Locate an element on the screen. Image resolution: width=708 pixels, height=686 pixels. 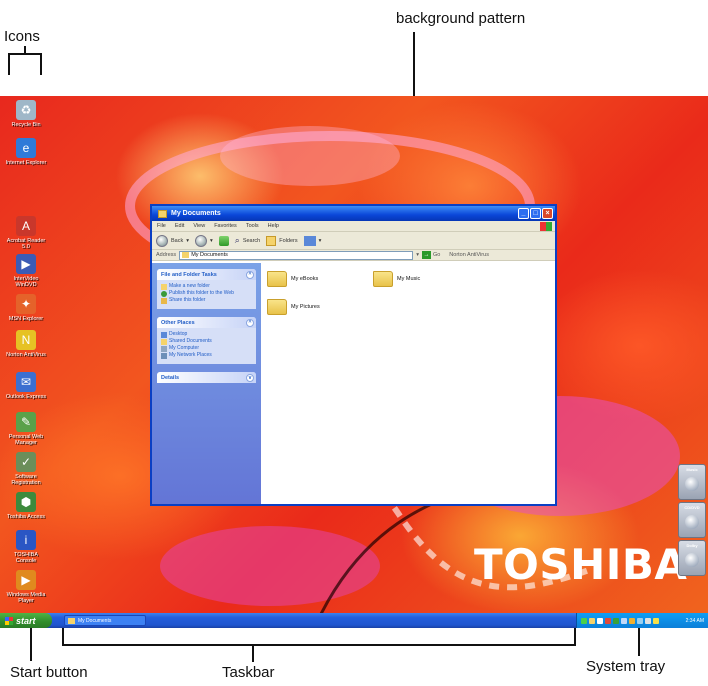
menu-bar: File Edit View Favorites Tools Help is located at coordinates (353, 226).